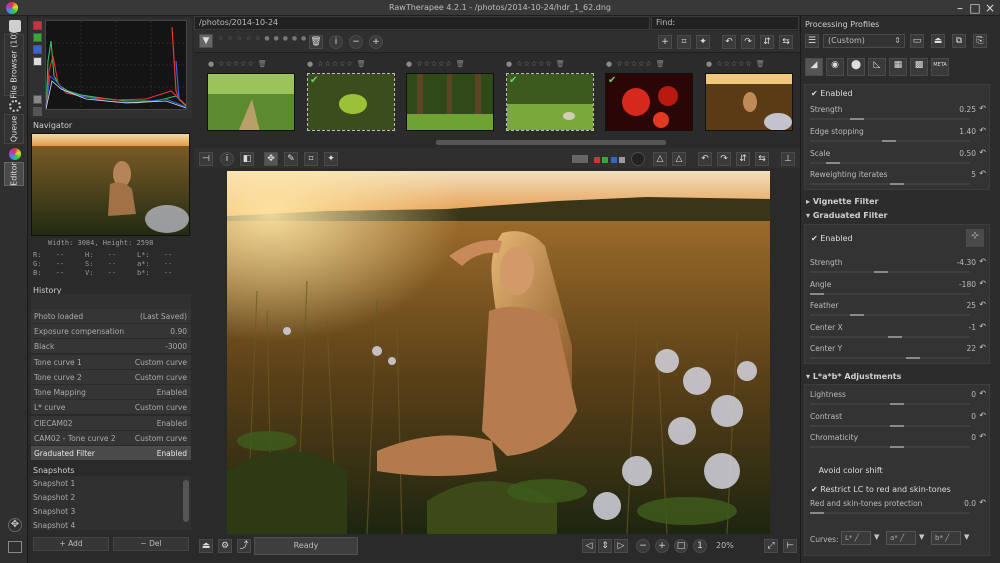 The height and width of the screenshot is (563, 1000). What do you see at coordinates (271, 159) in the screenshot?
I see `hand-tool-icon: ✥` at bounding box center [271, 159].